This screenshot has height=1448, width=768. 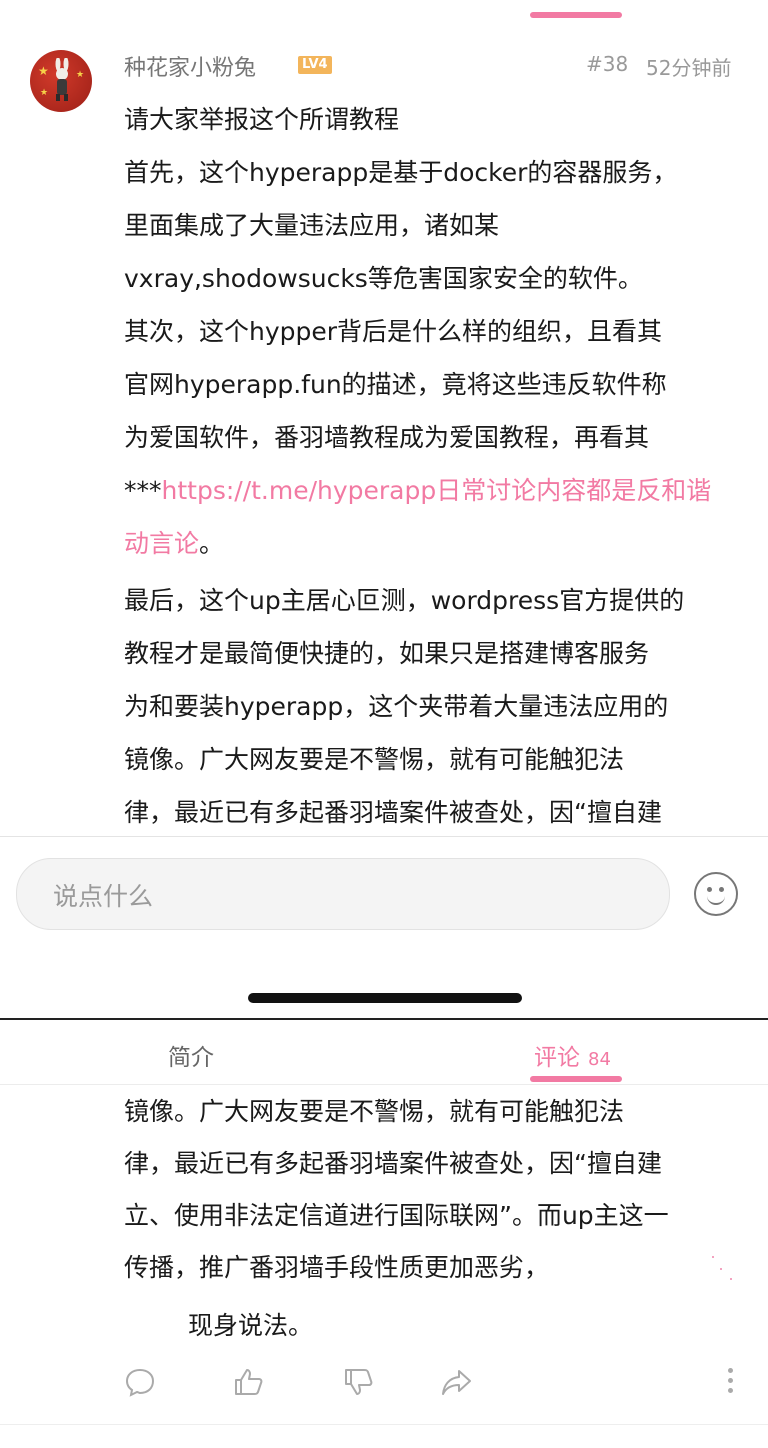 What do you see at coordinates (395, 384) in the screenshot?
I see `comment-line: 官网hyperapp.fun的描述，竟将这些违反软件称` at bounding box center [395, 384].